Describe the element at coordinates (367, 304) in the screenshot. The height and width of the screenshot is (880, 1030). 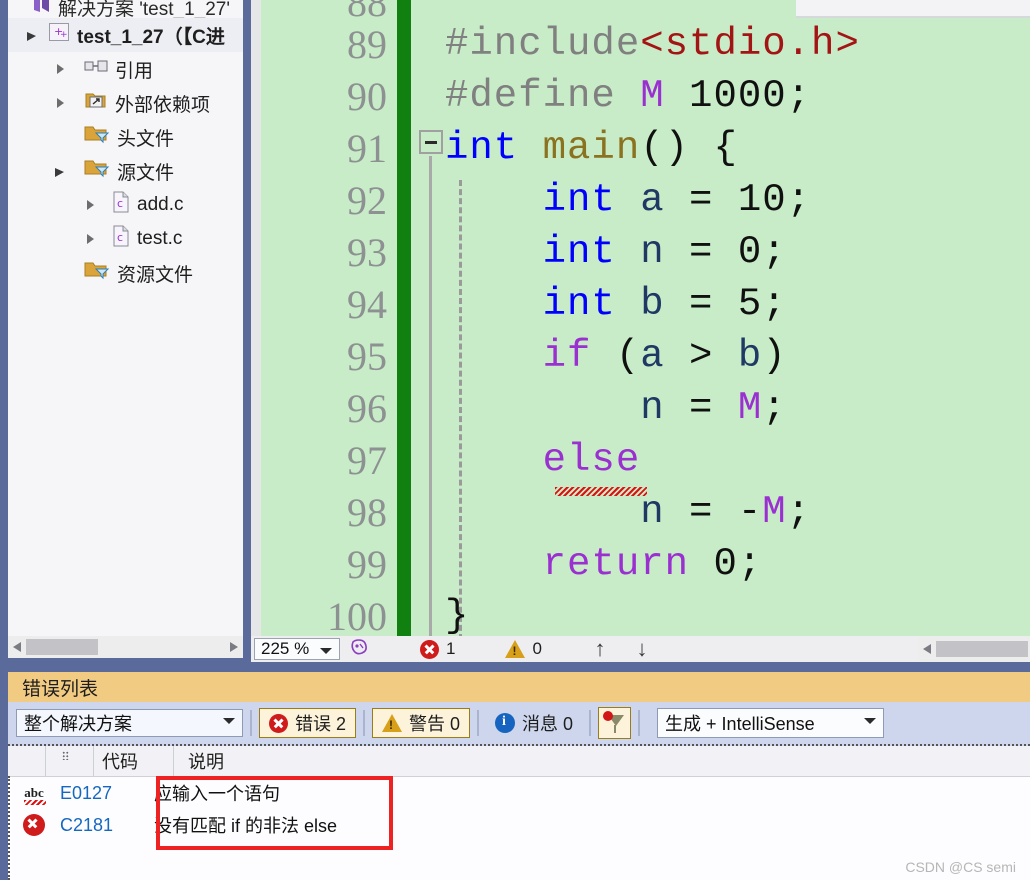
I see `line-number: 94` at that location.